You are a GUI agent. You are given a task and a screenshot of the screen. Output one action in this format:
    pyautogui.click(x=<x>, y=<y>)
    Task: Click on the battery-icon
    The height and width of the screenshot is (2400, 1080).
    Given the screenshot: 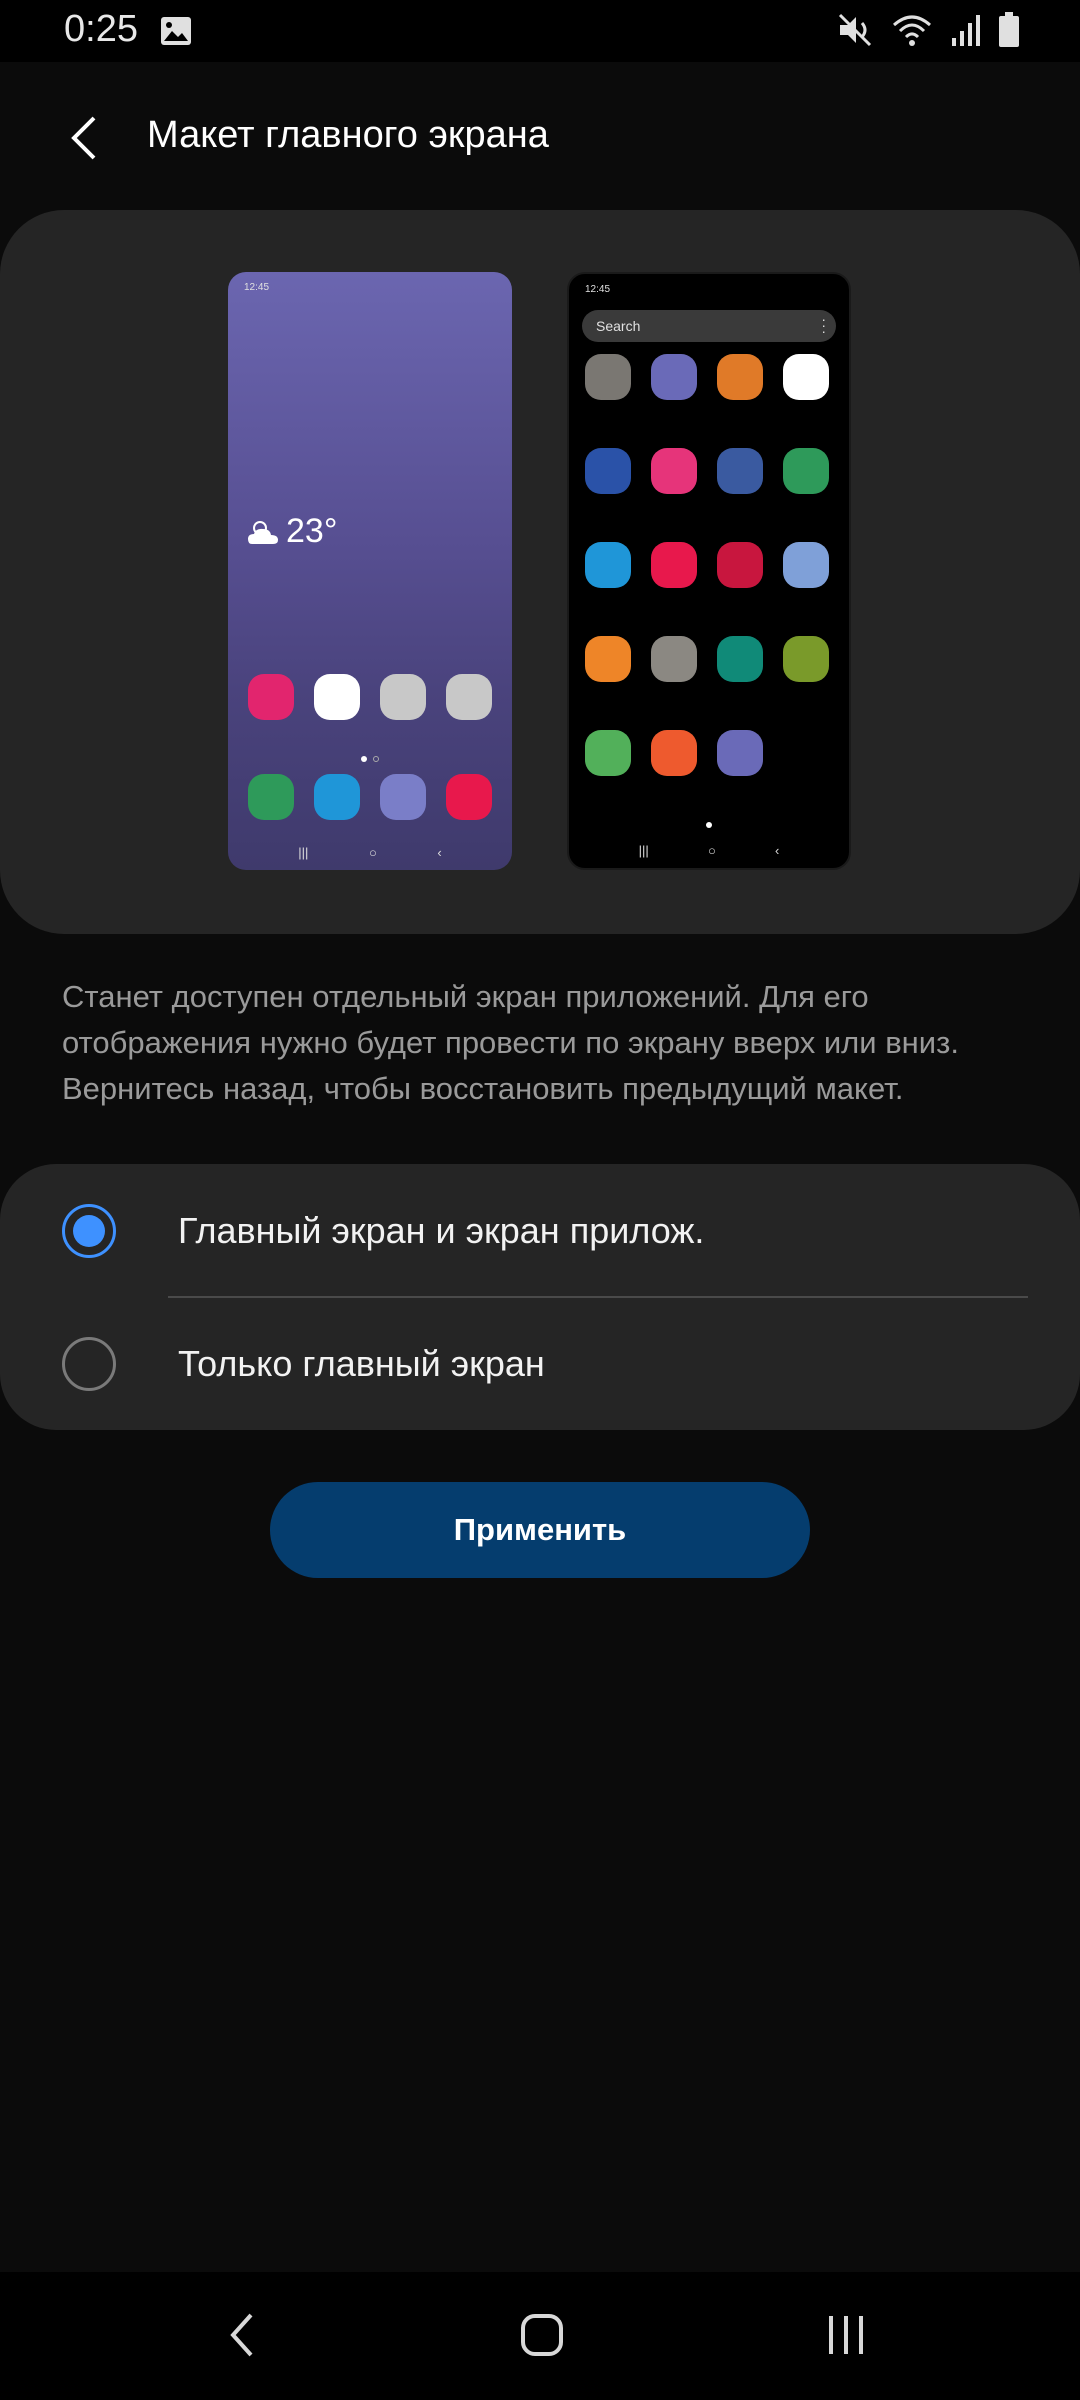 What is the action you would take?
    pyautogui.click(x=1009, y=32)
    